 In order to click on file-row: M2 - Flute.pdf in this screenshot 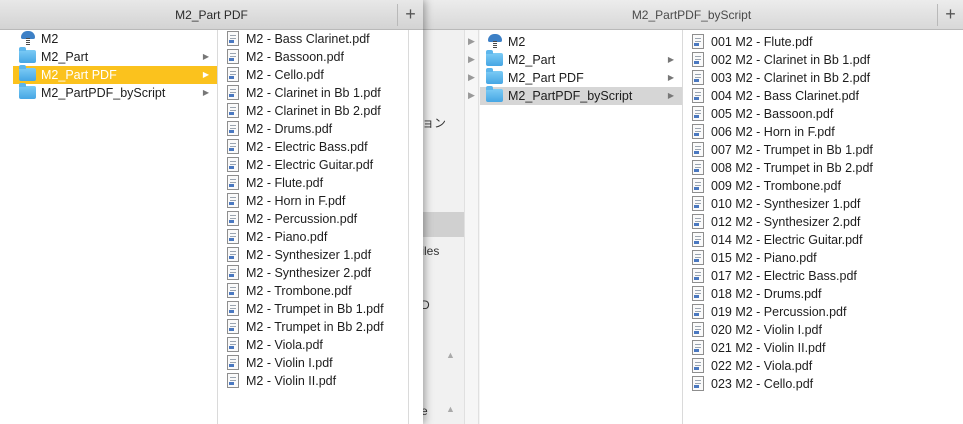, I will do `click(313, 183)`.